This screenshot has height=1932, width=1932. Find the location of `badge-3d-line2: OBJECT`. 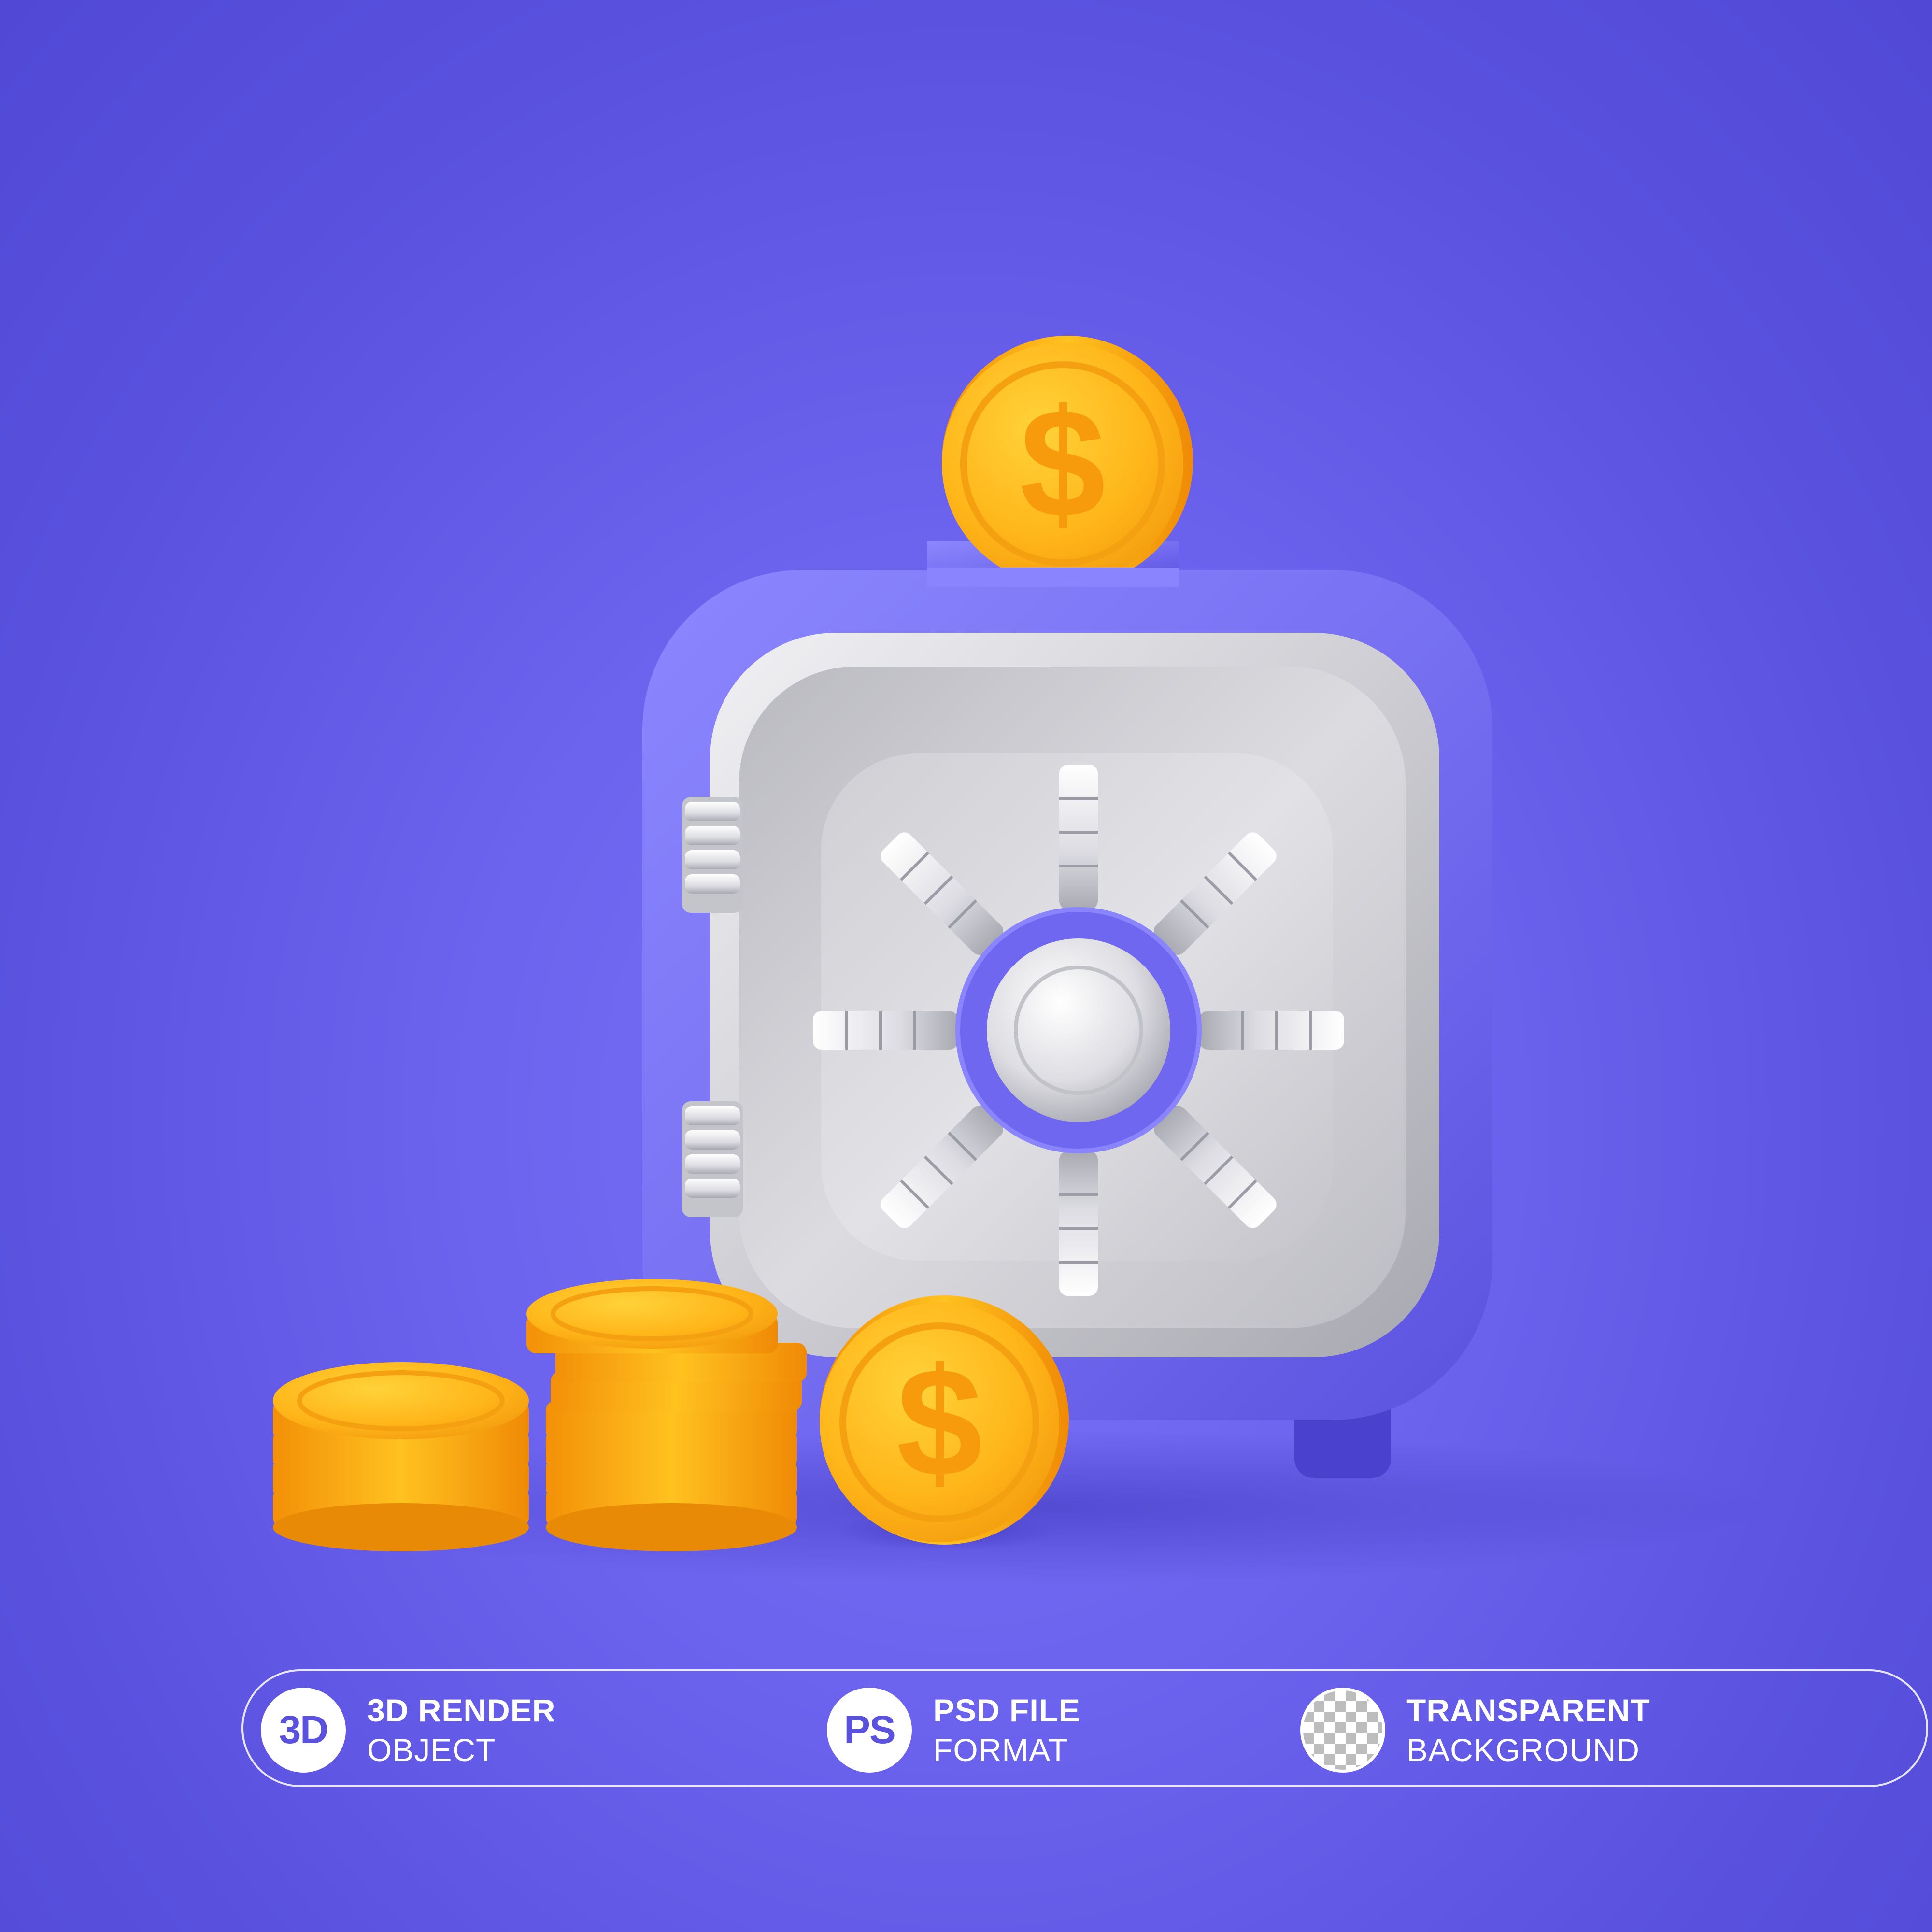

badge-3d-line2: OBJECT is located at coordinates (431, 1750).